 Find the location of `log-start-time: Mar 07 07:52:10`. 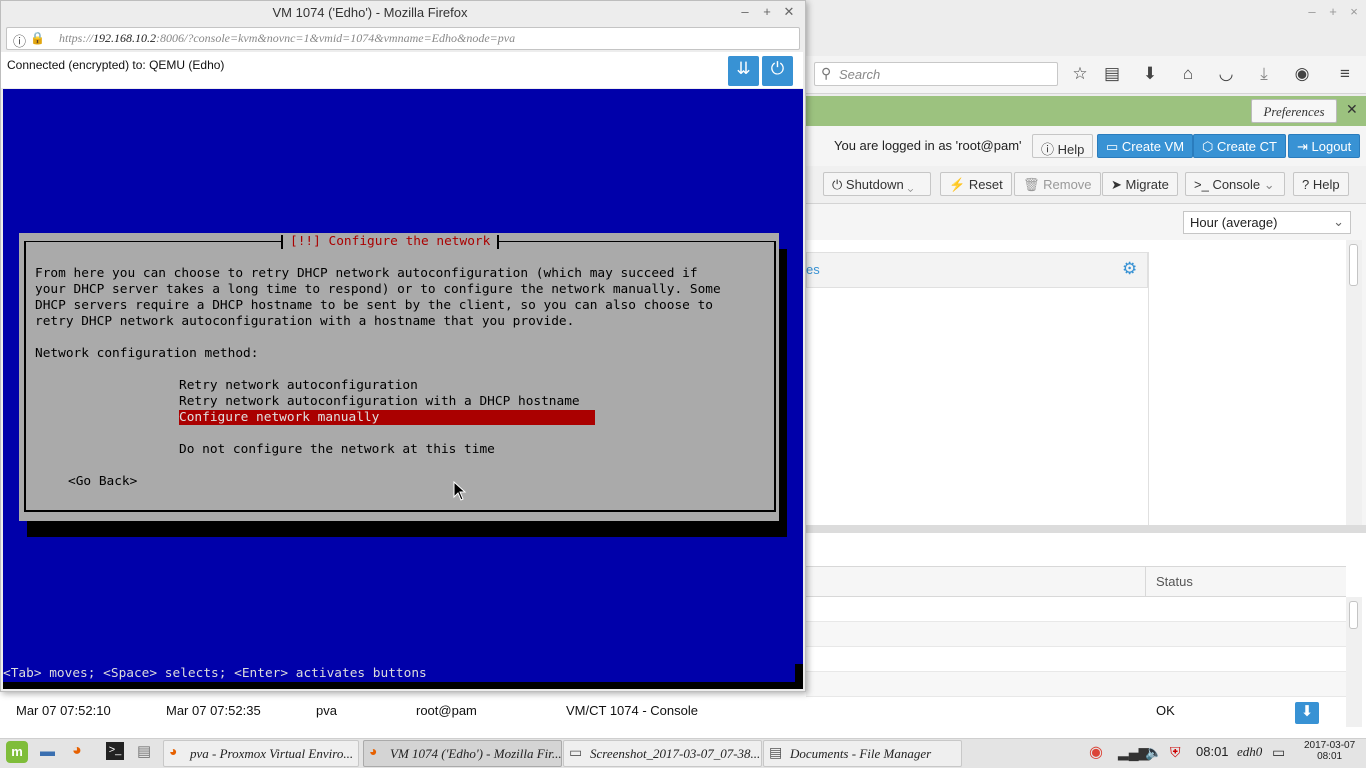

log-start-time: Mar 07 07:52:10 is located at coordinates (63, 710).